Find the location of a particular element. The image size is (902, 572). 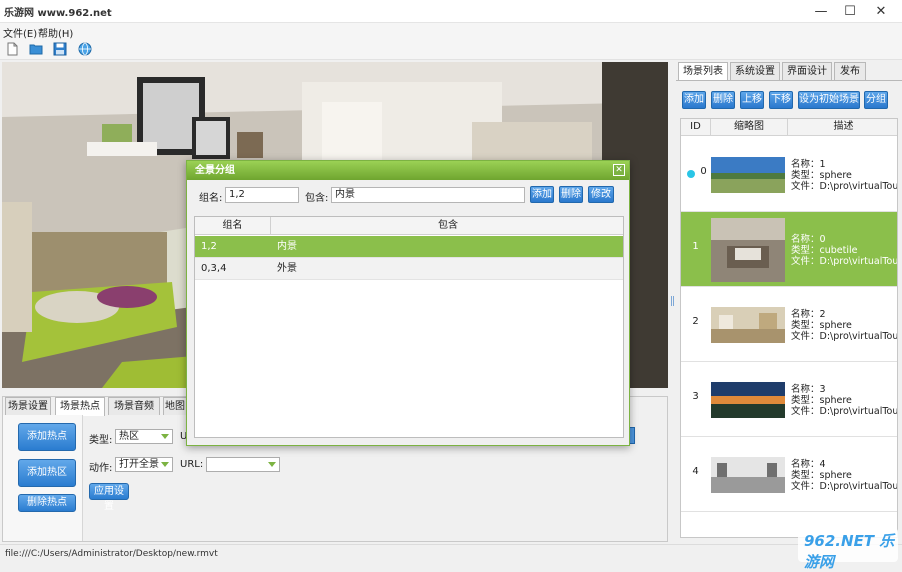

type-label: 类型: is located at coordinates (101, 440).